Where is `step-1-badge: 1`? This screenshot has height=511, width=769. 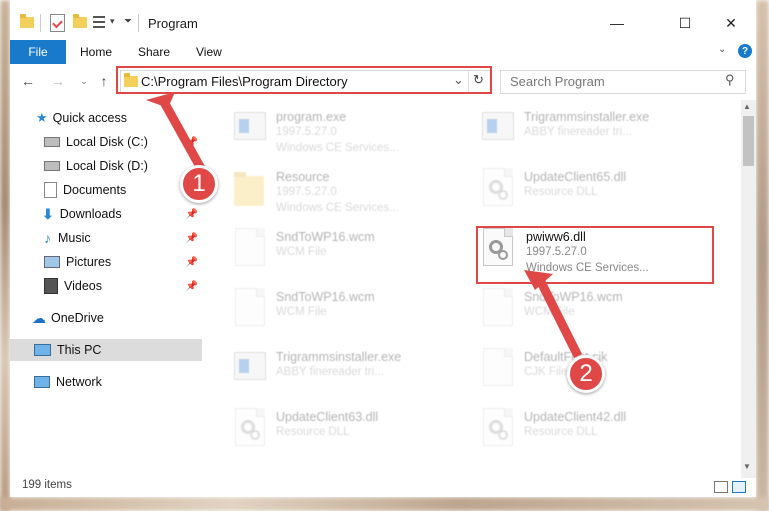
step-1-badge: 1 is located at coordinates (199, 184).